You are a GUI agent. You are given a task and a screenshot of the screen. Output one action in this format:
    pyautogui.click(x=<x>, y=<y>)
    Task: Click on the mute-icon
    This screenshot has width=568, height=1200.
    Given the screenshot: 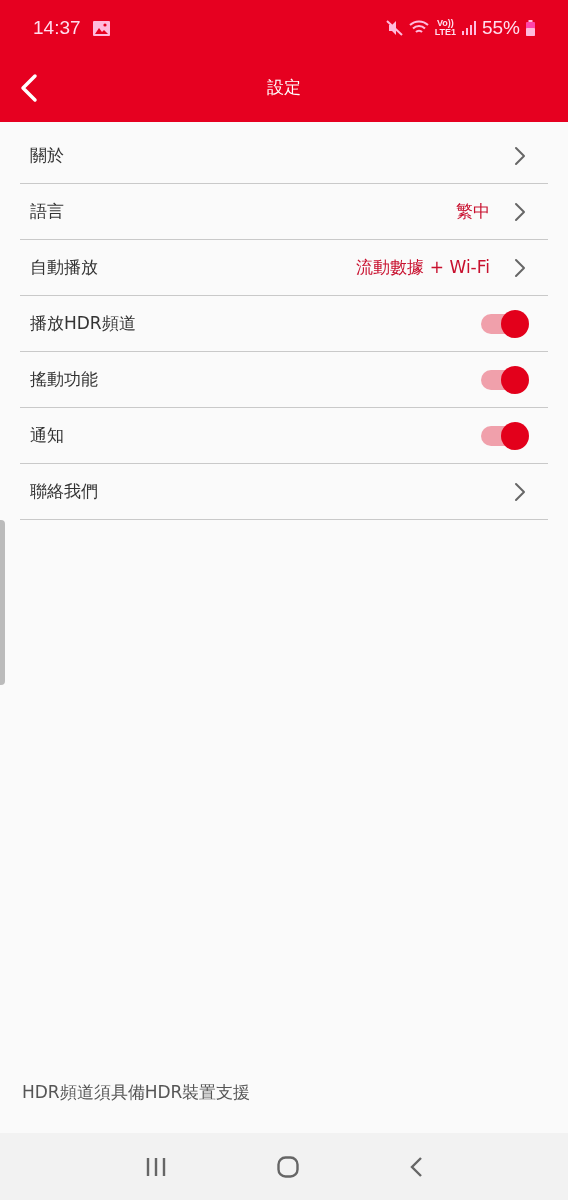 What is the action you would take?
    pyautogui.click(x=394, y=28)
    